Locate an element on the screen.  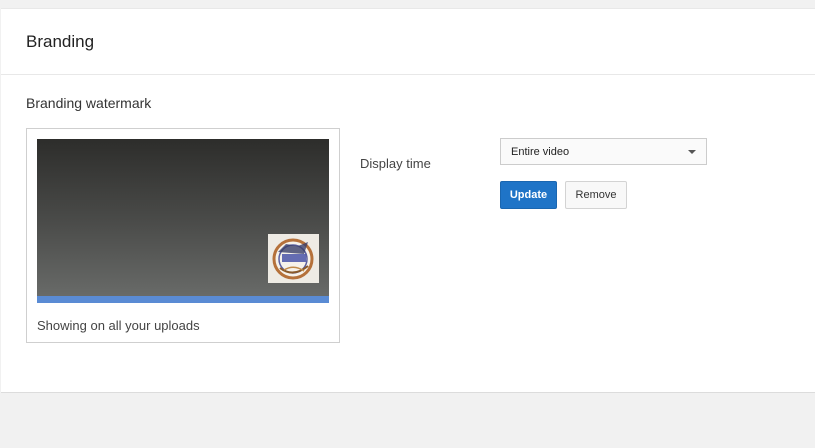
page-title: Branding is located at coordinates (60, 41).